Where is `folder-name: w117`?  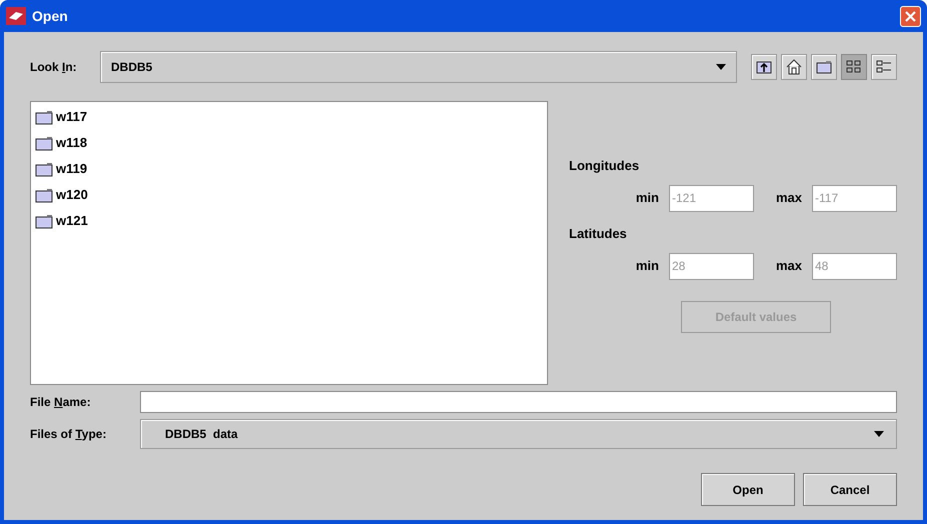 folder-name: w117 is located at coordinates (72, 117).